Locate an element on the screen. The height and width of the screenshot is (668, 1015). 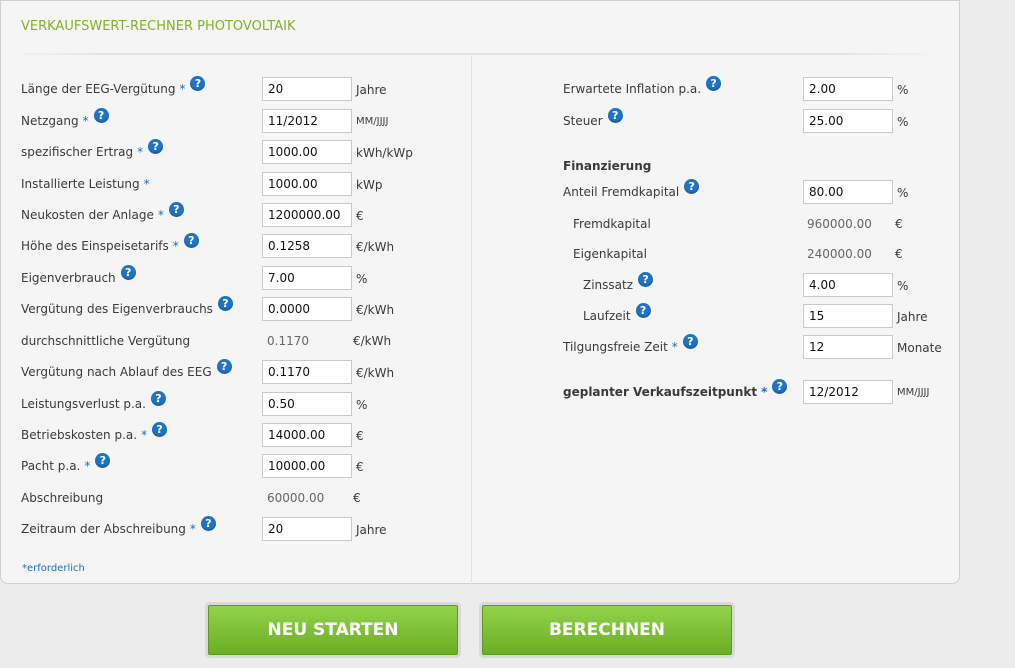
capacity-label: Installierte Leistung * is located at coordinates (85, 184).